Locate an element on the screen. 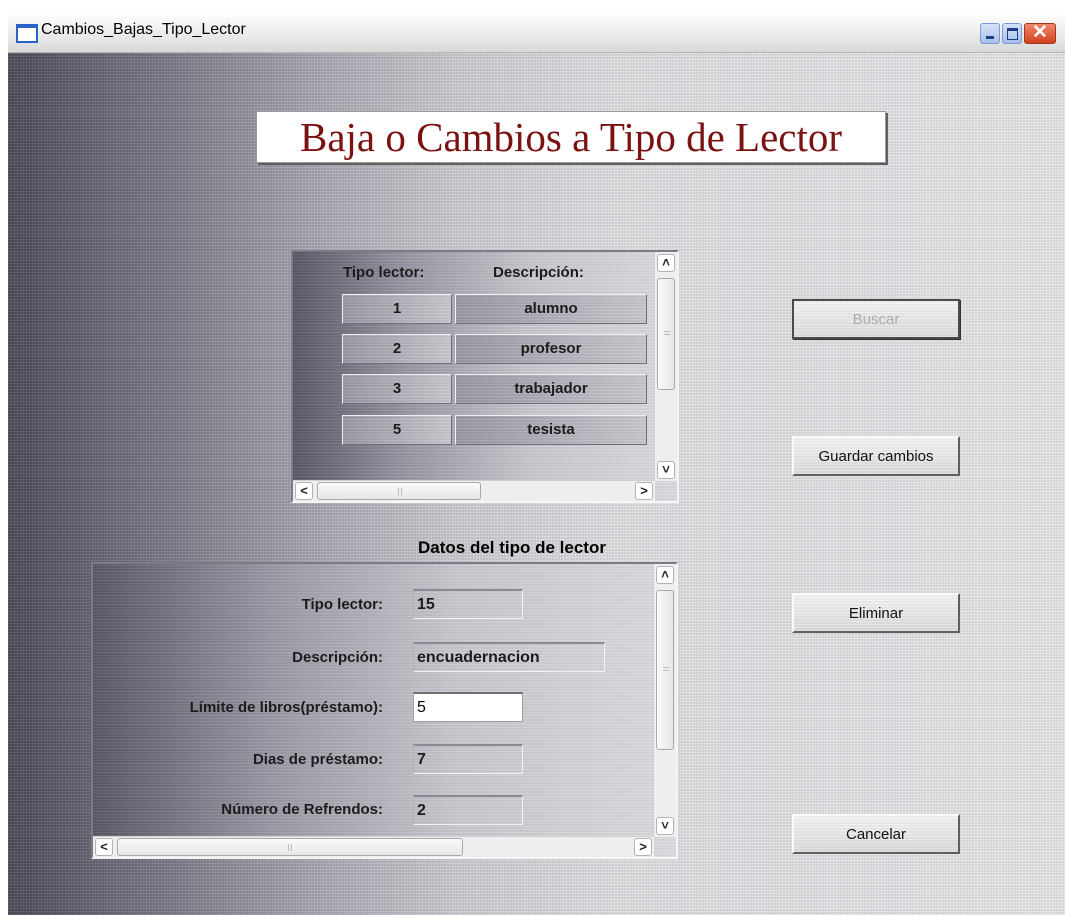 The image size is (1065, 915). details-horizontal-scrollbar: < > is located at coordinates (373, 846).